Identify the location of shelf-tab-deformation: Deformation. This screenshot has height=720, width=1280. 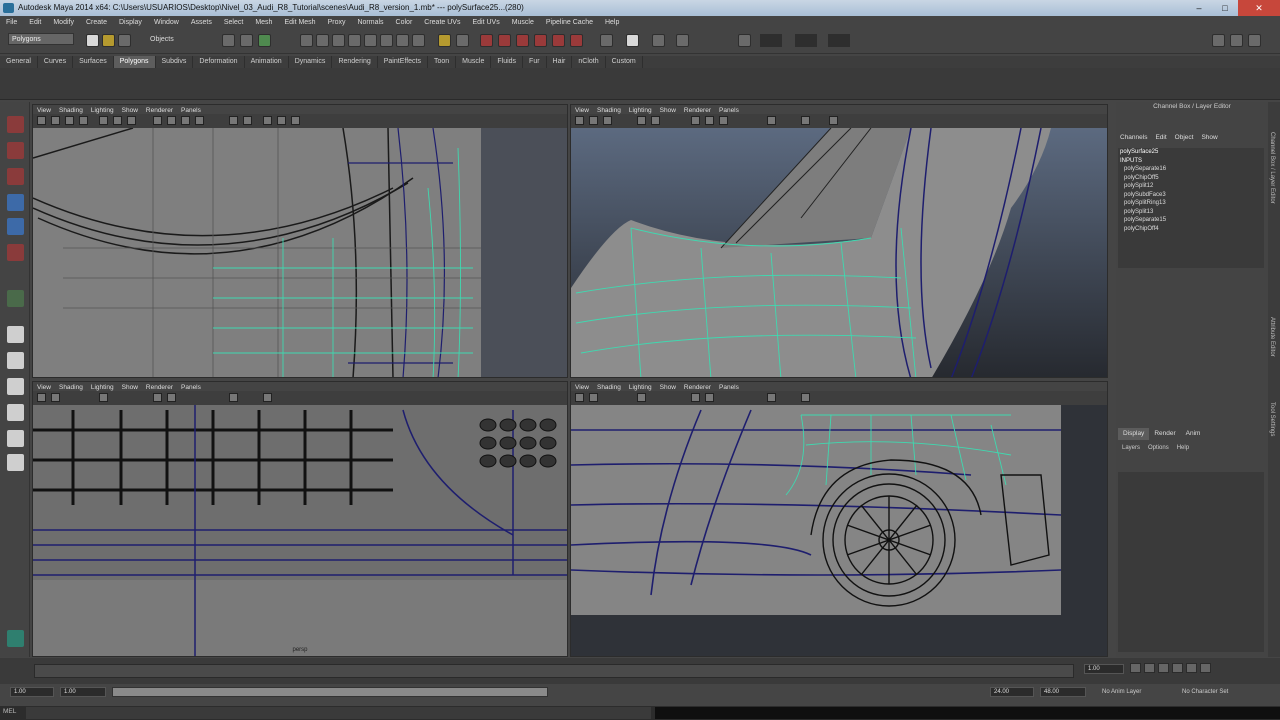
(219, 62).